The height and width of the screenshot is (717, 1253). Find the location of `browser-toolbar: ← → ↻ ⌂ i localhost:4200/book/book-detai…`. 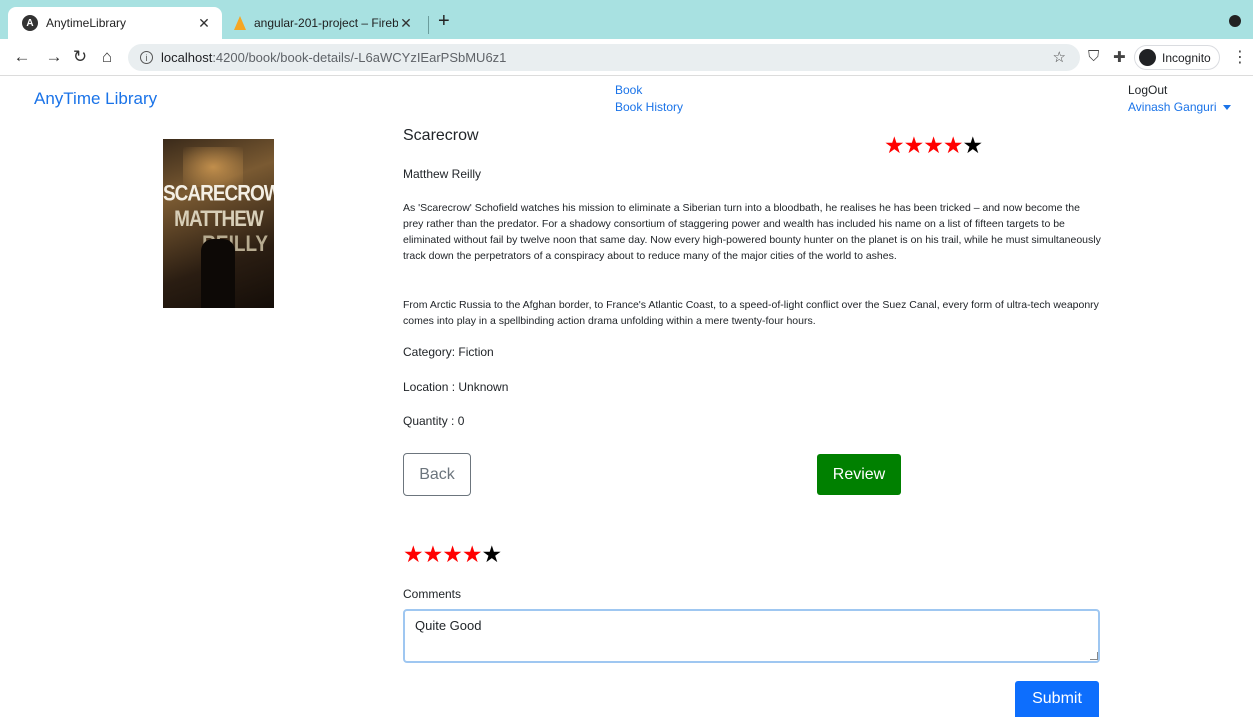

browser-toolbar: ← → ↻ ⌂ i localhost:4200/book/book-detai… is located at coordinates (626, 57).